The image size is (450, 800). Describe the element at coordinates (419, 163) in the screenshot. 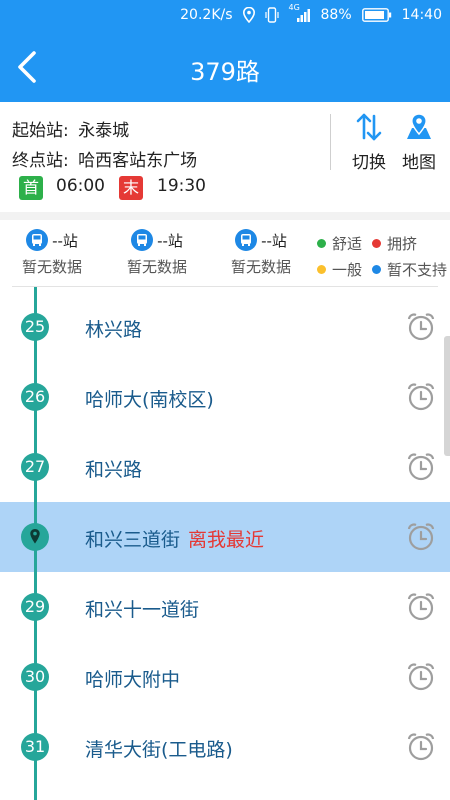

I see `map-label: 地图` at that location.